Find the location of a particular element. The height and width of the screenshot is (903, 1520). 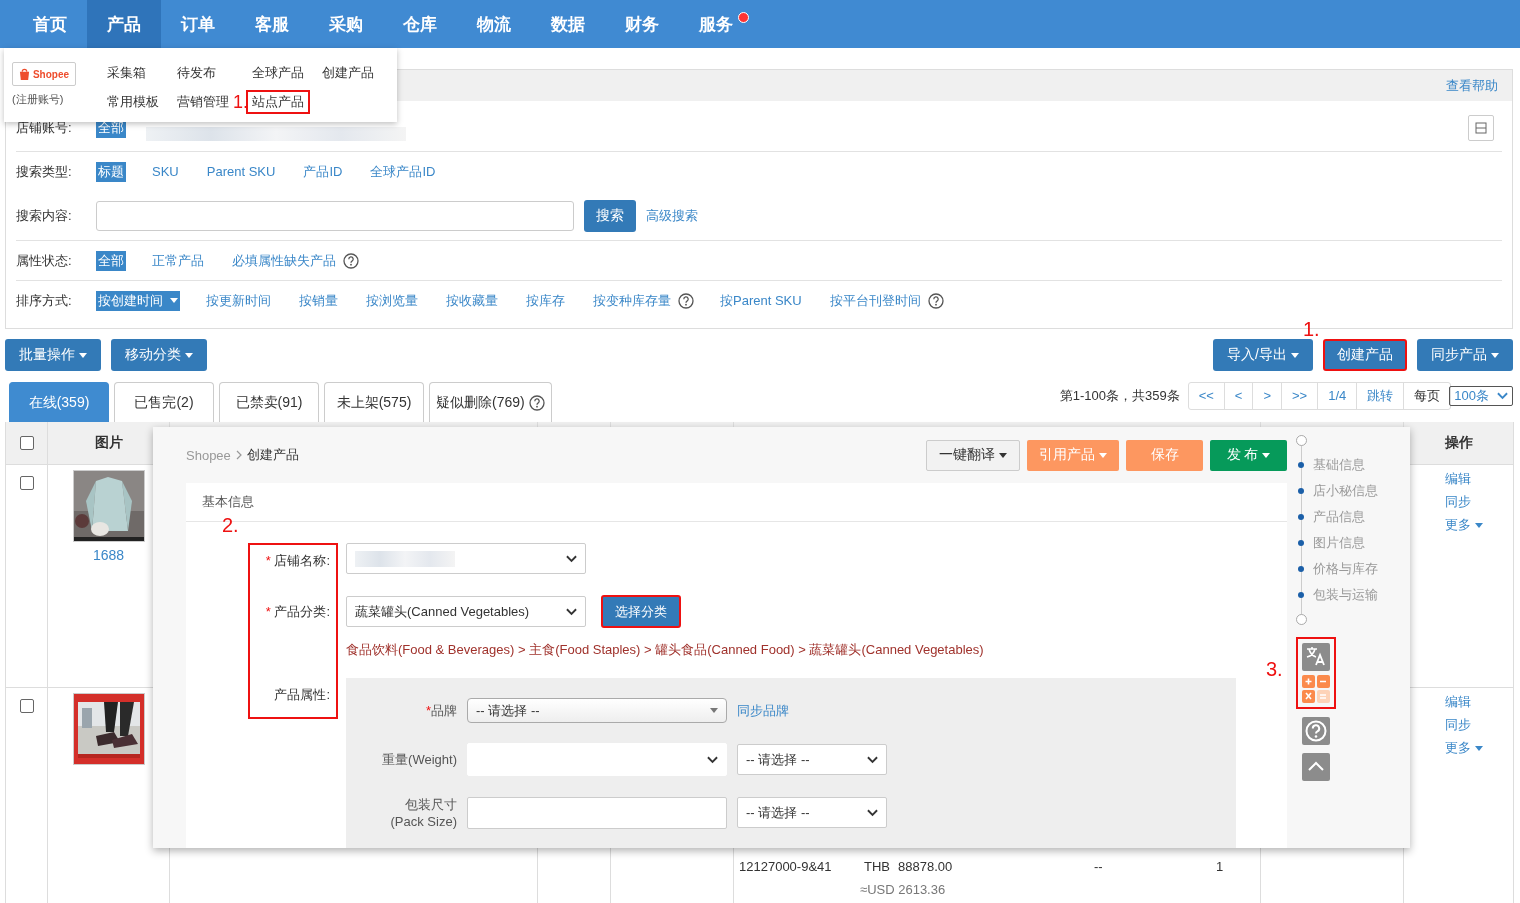

filter-option: 按库存 is located at coordinates (545, 300).